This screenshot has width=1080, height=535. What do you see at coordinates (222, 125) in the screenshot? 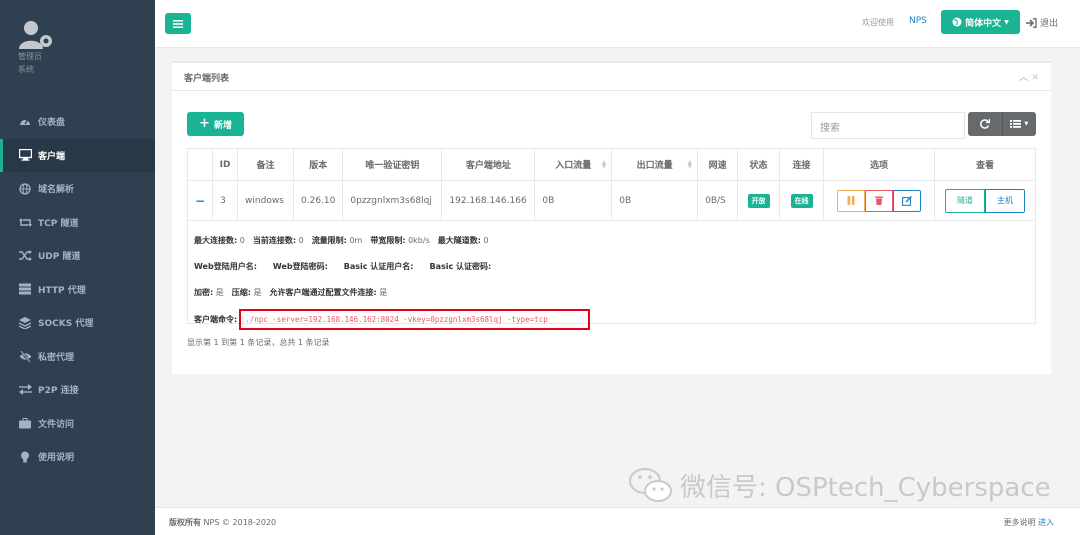
I see `add-label: 新增` at bounding box center [222, 125].